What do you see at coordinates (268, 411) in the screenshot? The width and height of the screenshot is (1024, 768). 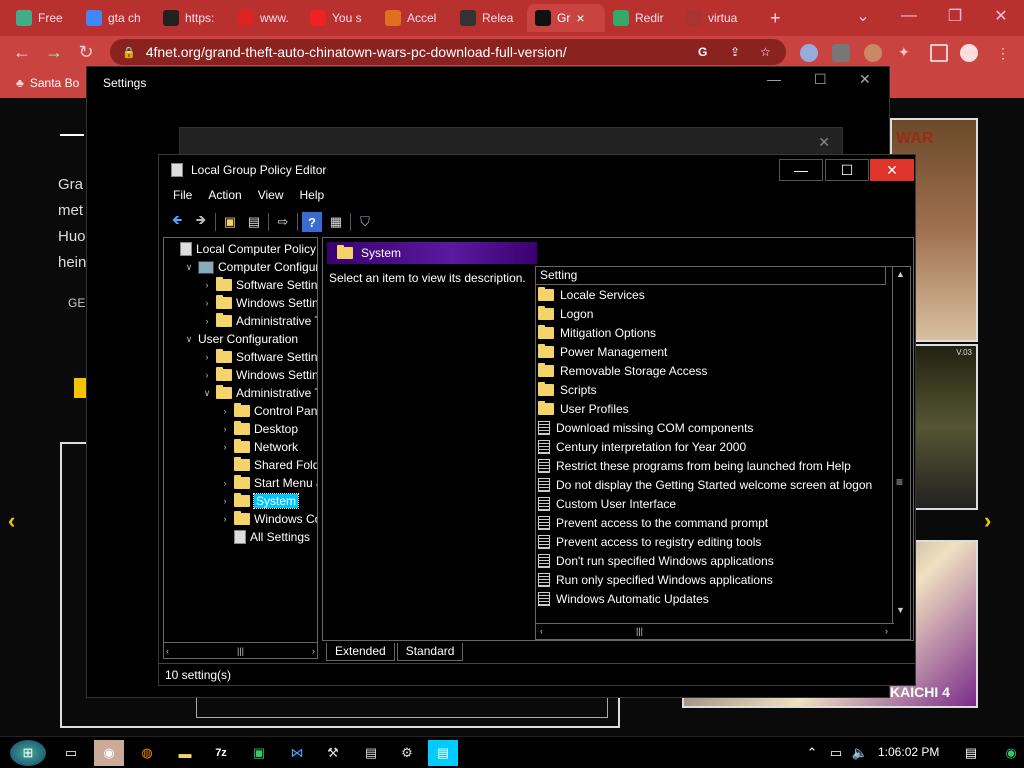 I see `tree-node: › Control Panel` at bounding box center [268, 411].